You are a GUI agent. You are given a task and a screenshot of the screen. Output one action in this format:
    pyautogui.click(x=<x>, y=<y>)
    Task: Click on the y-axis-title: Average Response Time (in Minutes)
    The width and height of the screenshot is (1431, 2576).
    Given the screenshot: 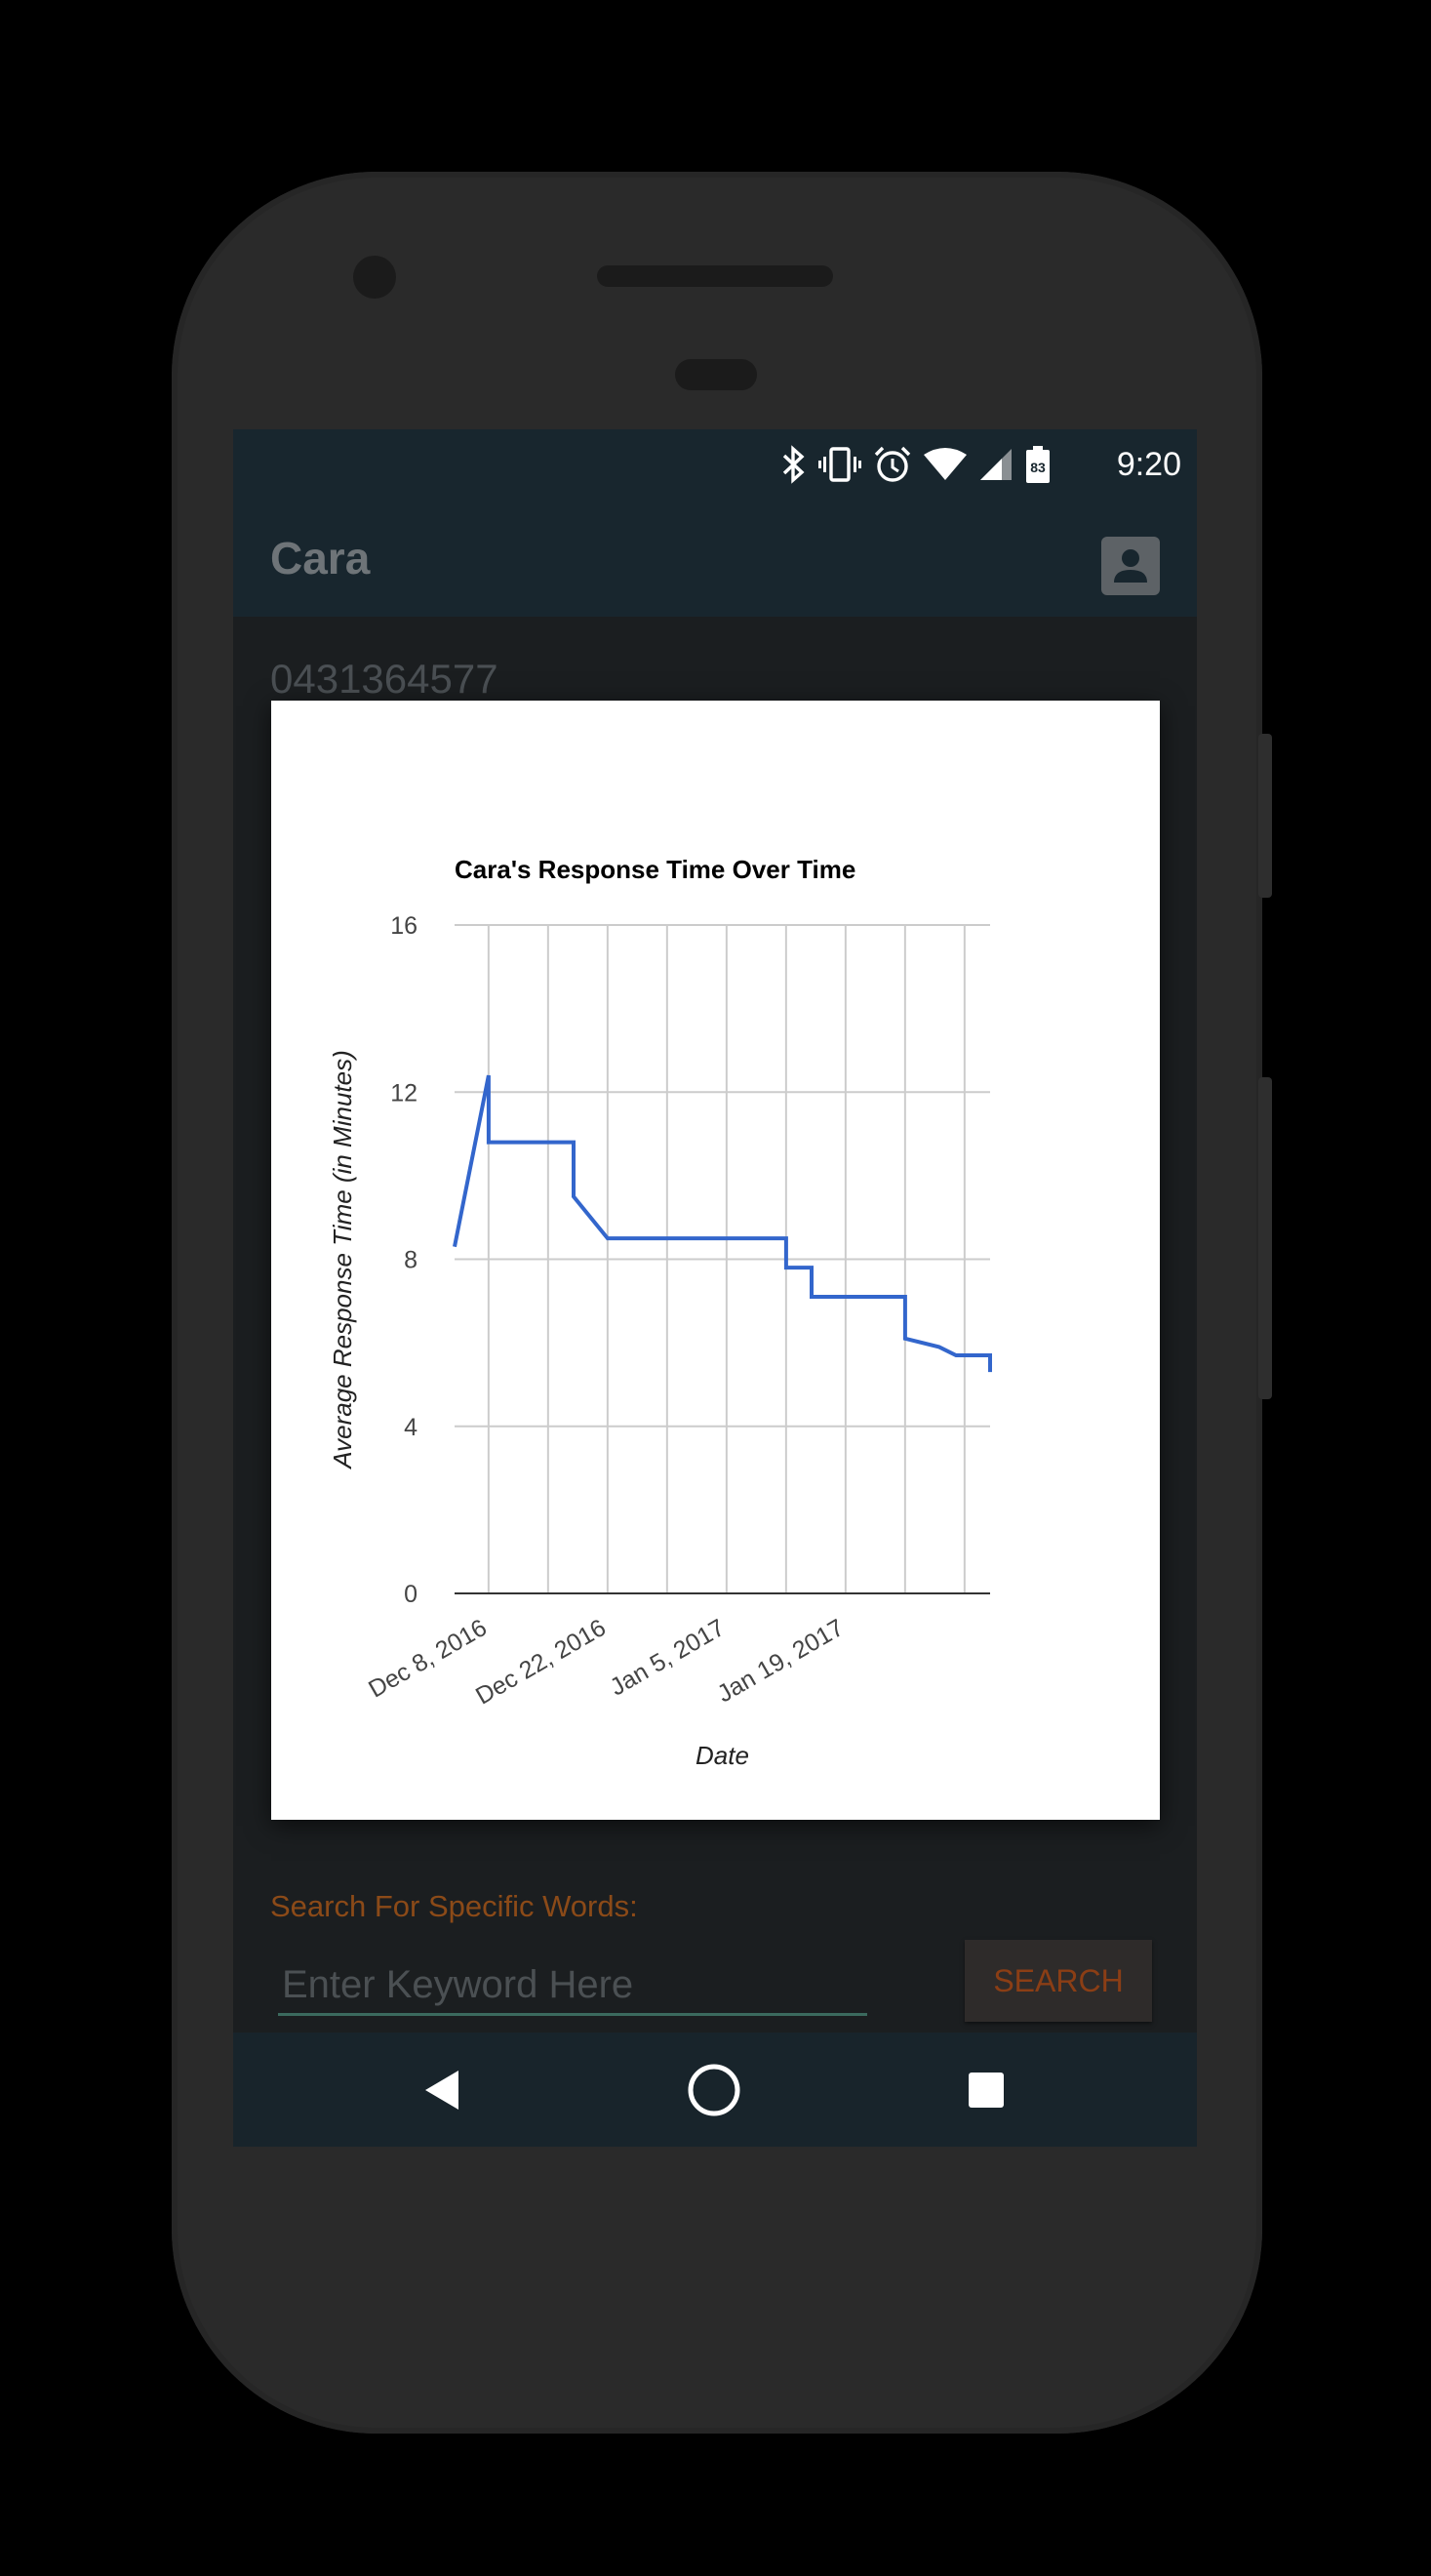 What is the action you would take?
    pyautogui.click(x=343, y=1259)
    